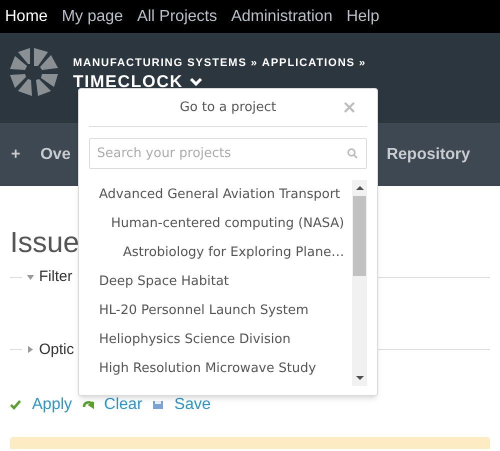  I want to click on top-menu-link: Help, so click(363, 16).